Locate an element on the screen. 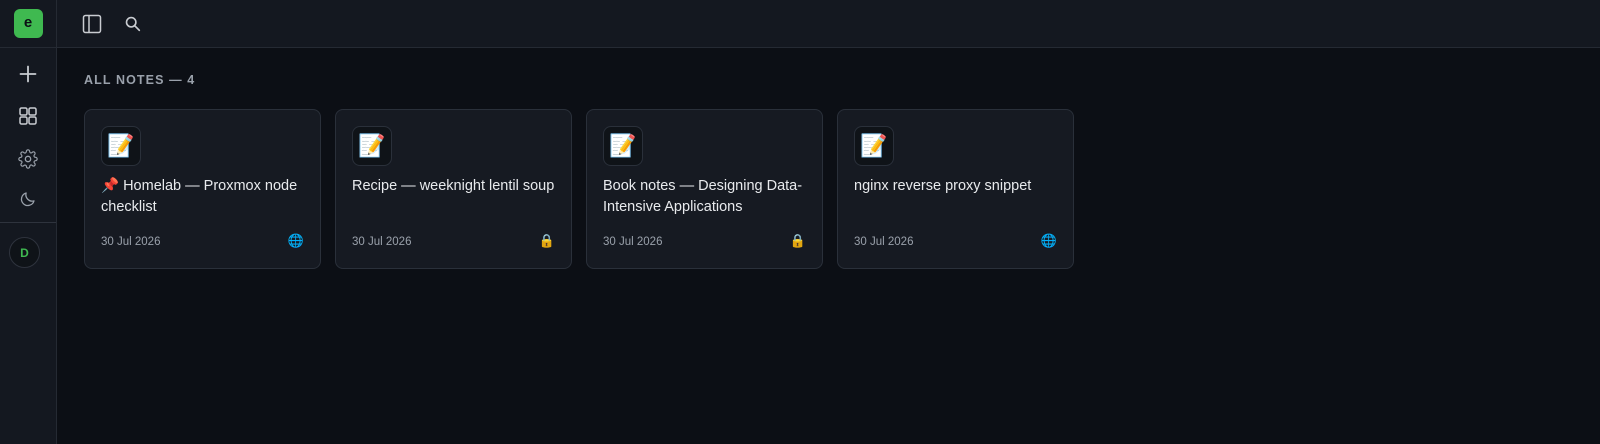 This screenshot has width=1600, height=444. note-title: 📌 Homelab — Proxmox node checklist is located at coordinates (199, 196).